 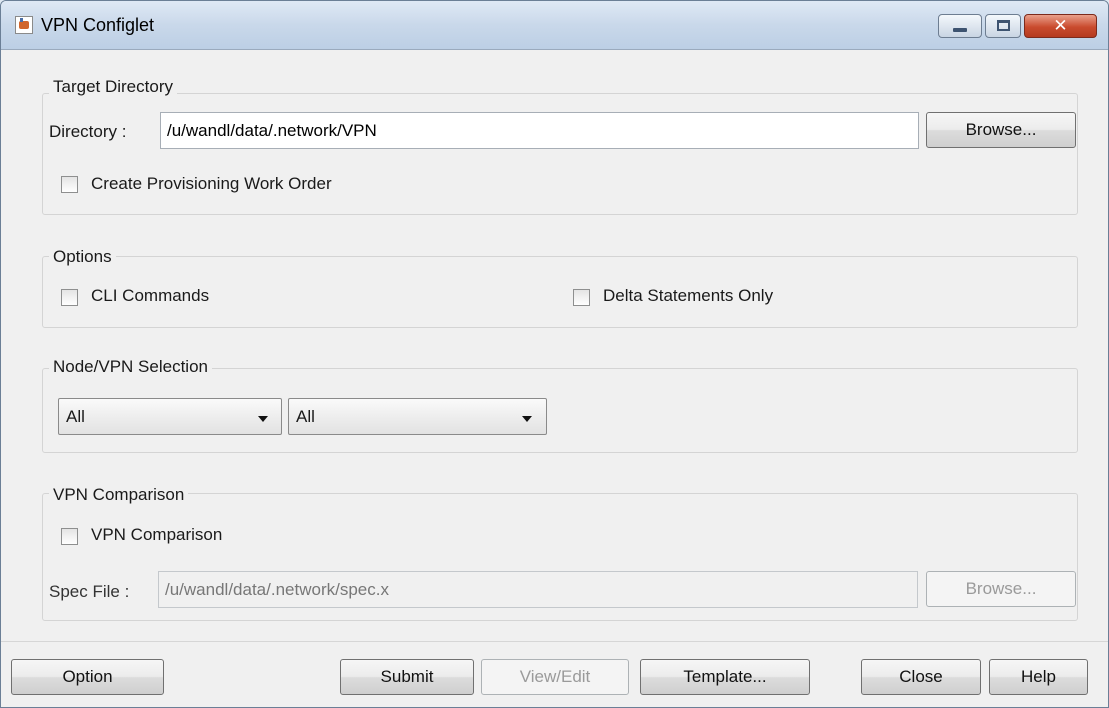 What do you see at coordinates (921, 677) in the screenshot?
I see `close-button: Close` at bounding box center [921, 677].